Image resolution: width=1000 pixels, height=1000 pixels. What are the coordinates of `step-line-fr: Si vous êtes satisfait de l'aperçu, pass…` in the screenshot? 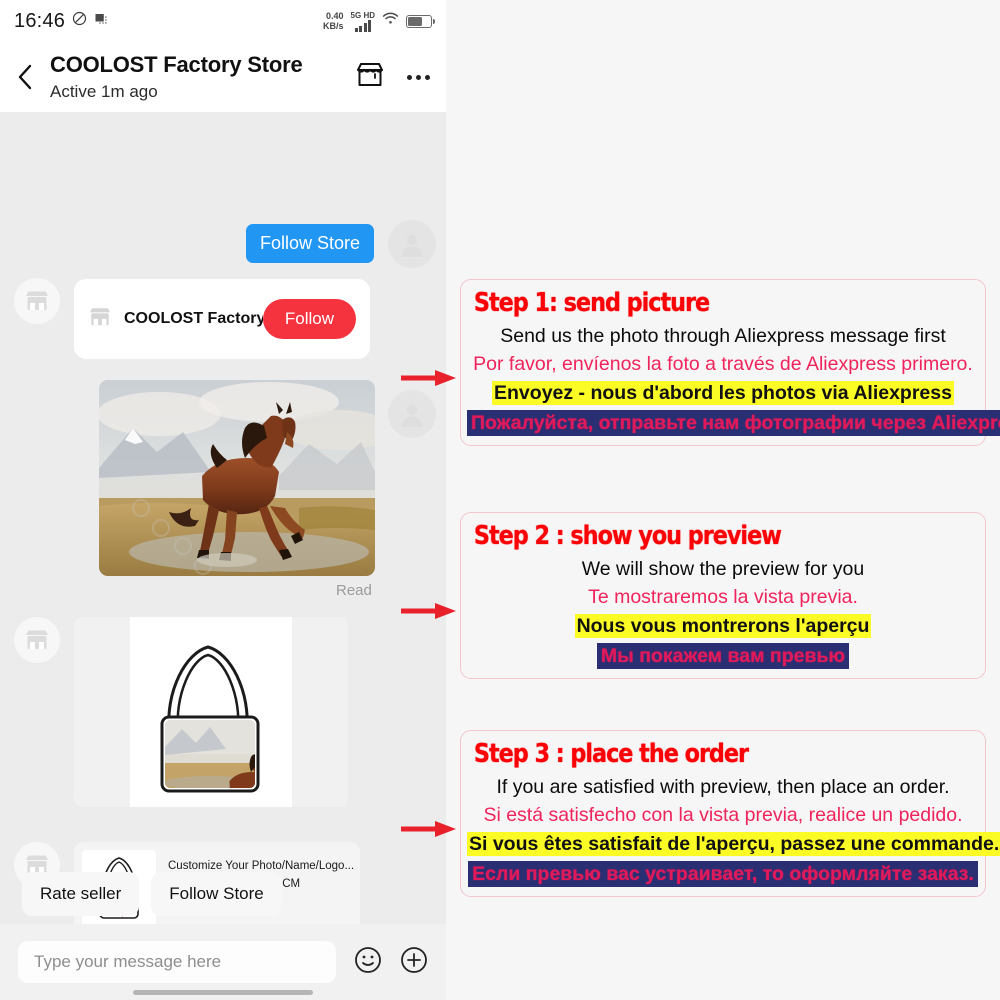 It's located at (733, 844).